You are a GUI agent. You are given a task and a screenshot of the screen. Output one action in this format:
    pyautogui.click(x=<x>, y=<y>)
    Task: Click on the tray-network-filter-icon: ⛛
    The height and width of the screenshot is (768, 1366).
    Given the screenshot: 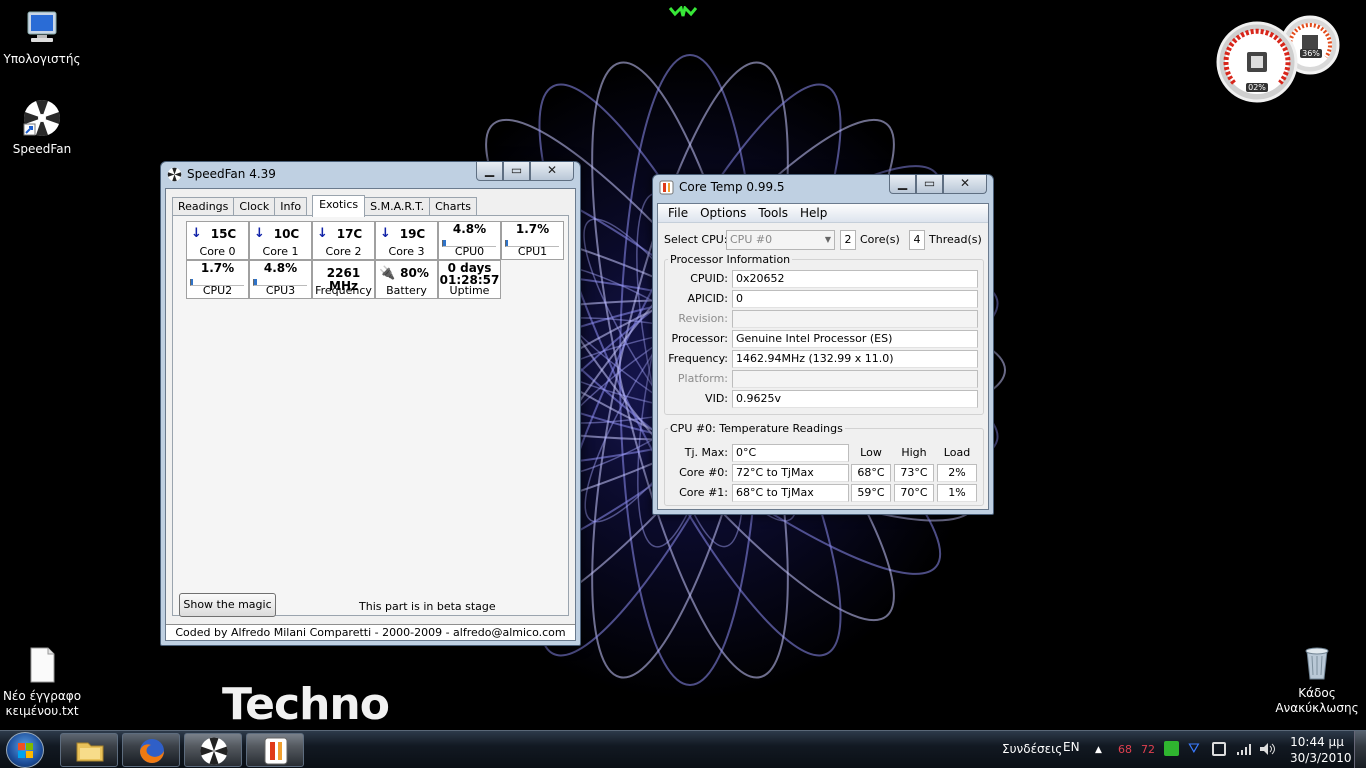 What is the action you would take?
    pyautogui.click(x=1196, y=749)
    